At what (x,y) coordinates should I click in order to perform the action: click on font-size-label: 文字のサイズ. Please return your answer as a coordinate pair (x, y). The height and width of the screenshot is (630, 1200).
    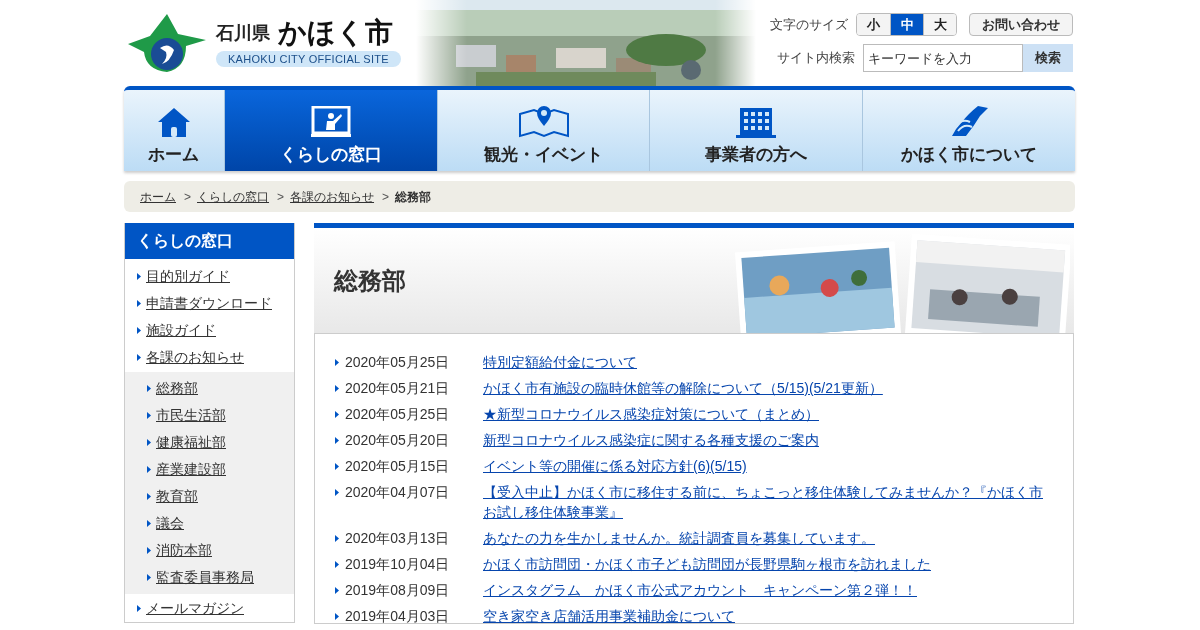
    Looking at the image, I should click on (809, 24).